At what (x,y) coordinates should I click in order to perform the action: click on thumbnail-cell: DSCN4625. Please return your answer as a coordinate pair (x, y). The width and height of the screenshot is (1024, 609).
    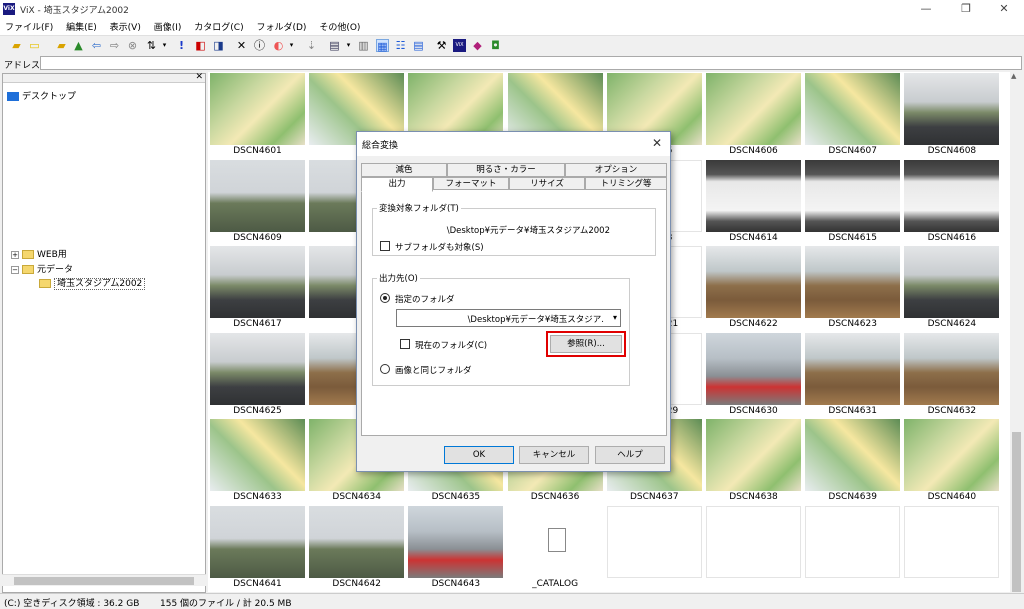
    Looking at the image, I should click on (257, 375).